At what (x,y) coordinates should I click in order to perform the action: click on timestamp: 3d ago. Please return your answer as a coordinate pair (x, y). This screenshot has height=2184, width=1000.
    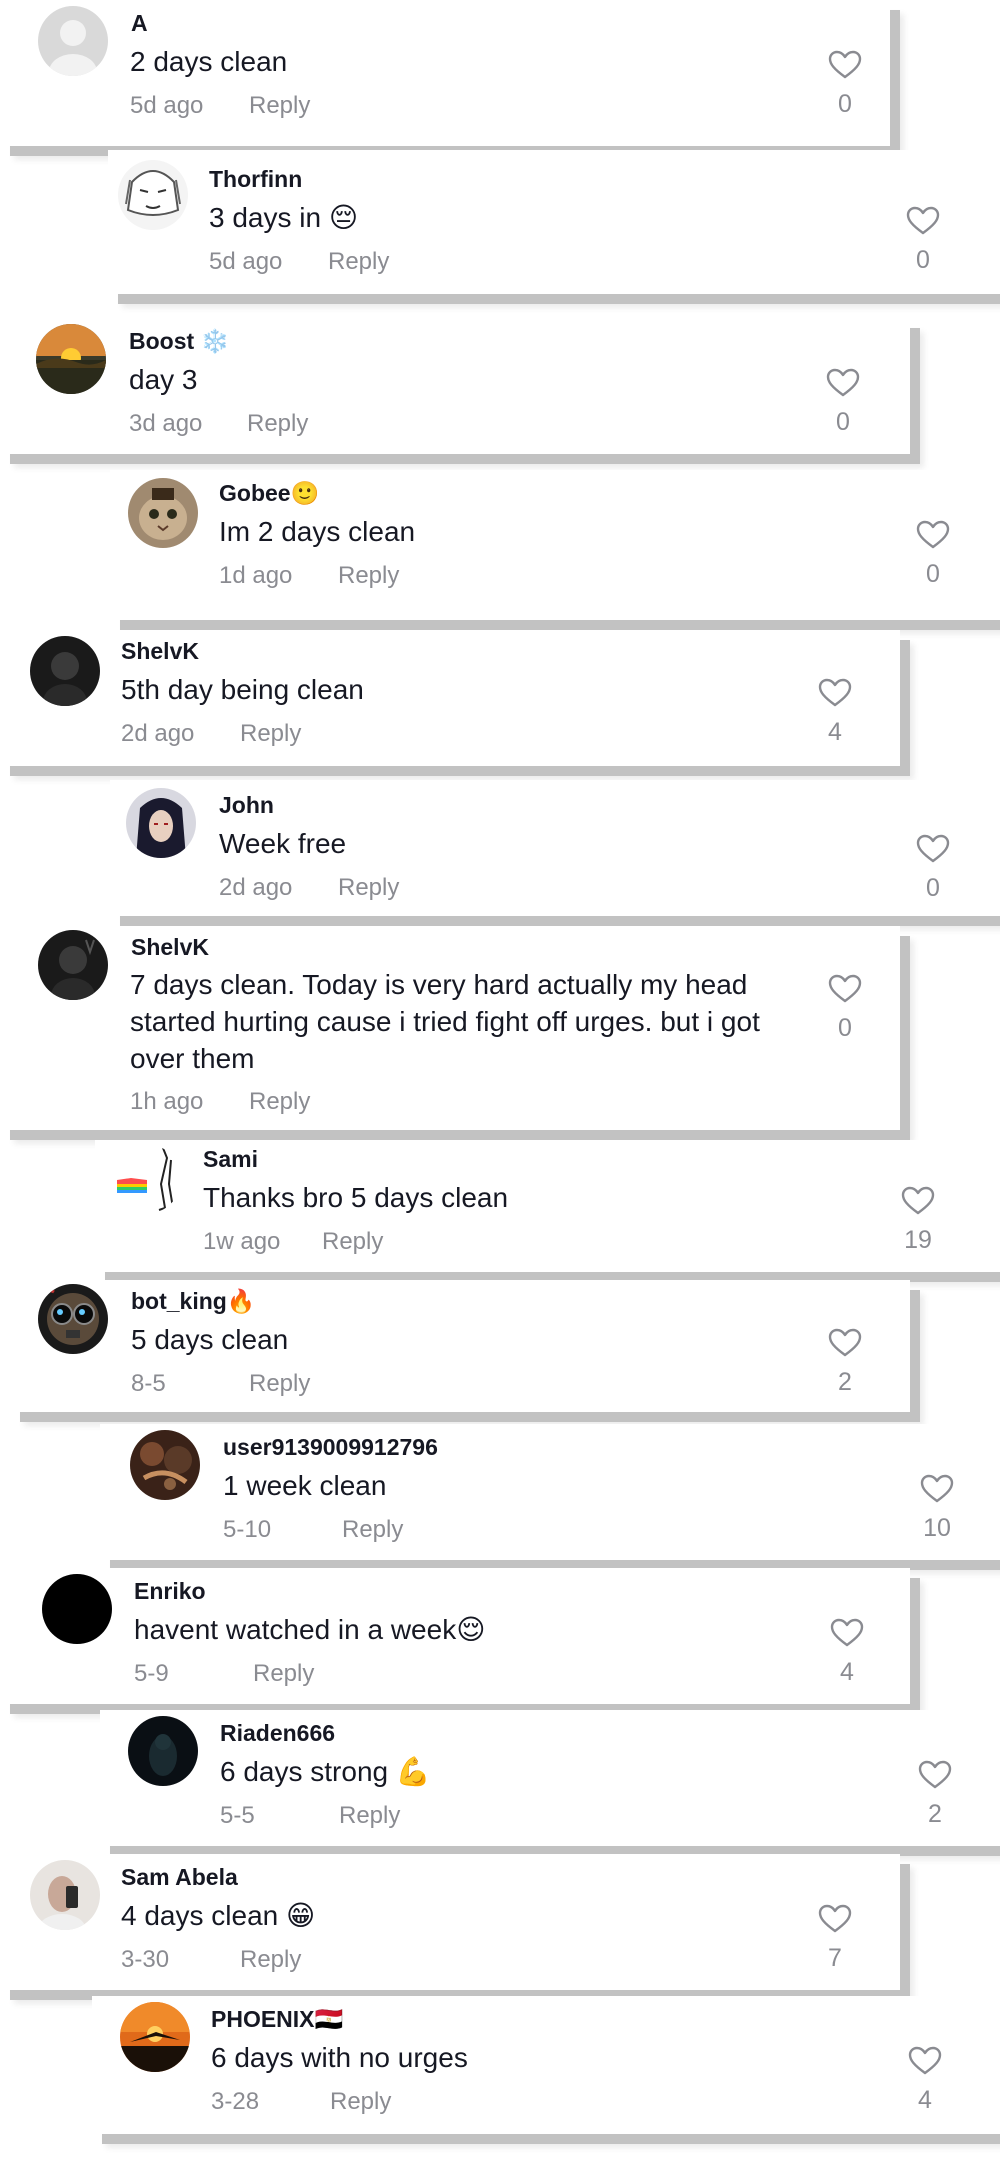
    Looking at the image, I should click on (166, 423).